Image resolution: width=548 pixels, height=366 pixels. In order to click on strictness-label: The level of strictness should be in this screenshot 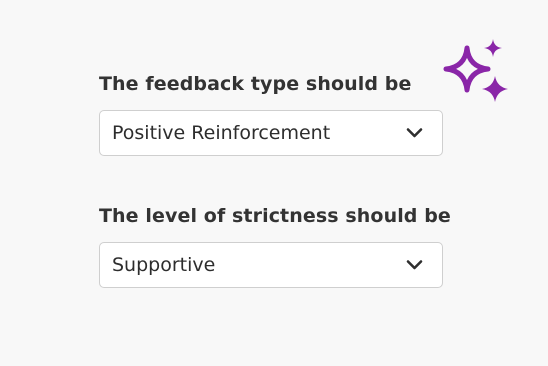, I will do `click(275, 216)`.